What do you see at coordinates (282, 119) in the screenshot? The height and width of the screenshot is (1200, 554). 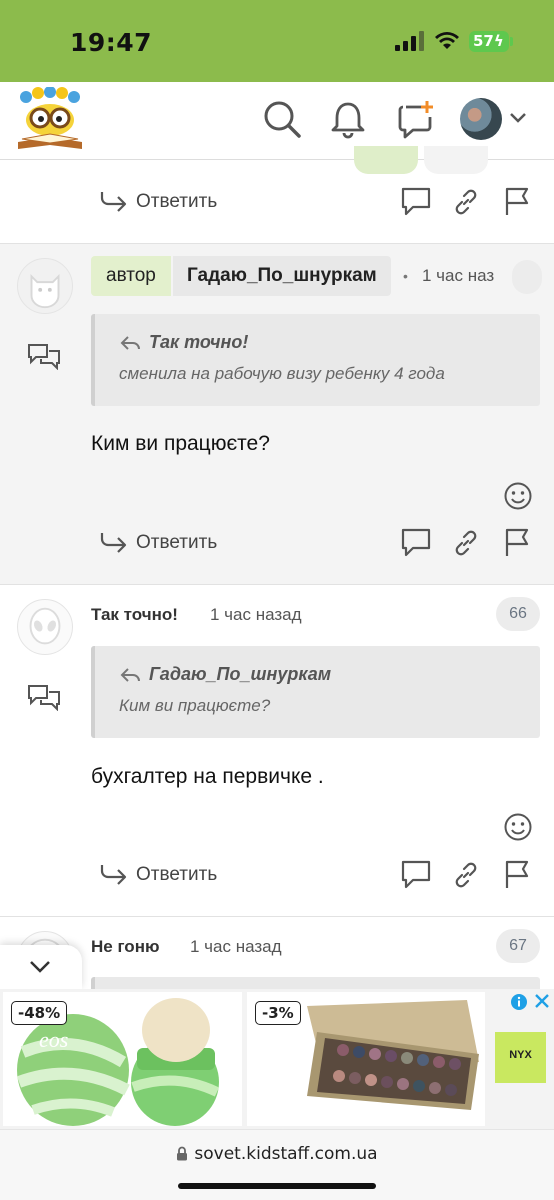 I see `search-icon` at bounding box center [282, 119].